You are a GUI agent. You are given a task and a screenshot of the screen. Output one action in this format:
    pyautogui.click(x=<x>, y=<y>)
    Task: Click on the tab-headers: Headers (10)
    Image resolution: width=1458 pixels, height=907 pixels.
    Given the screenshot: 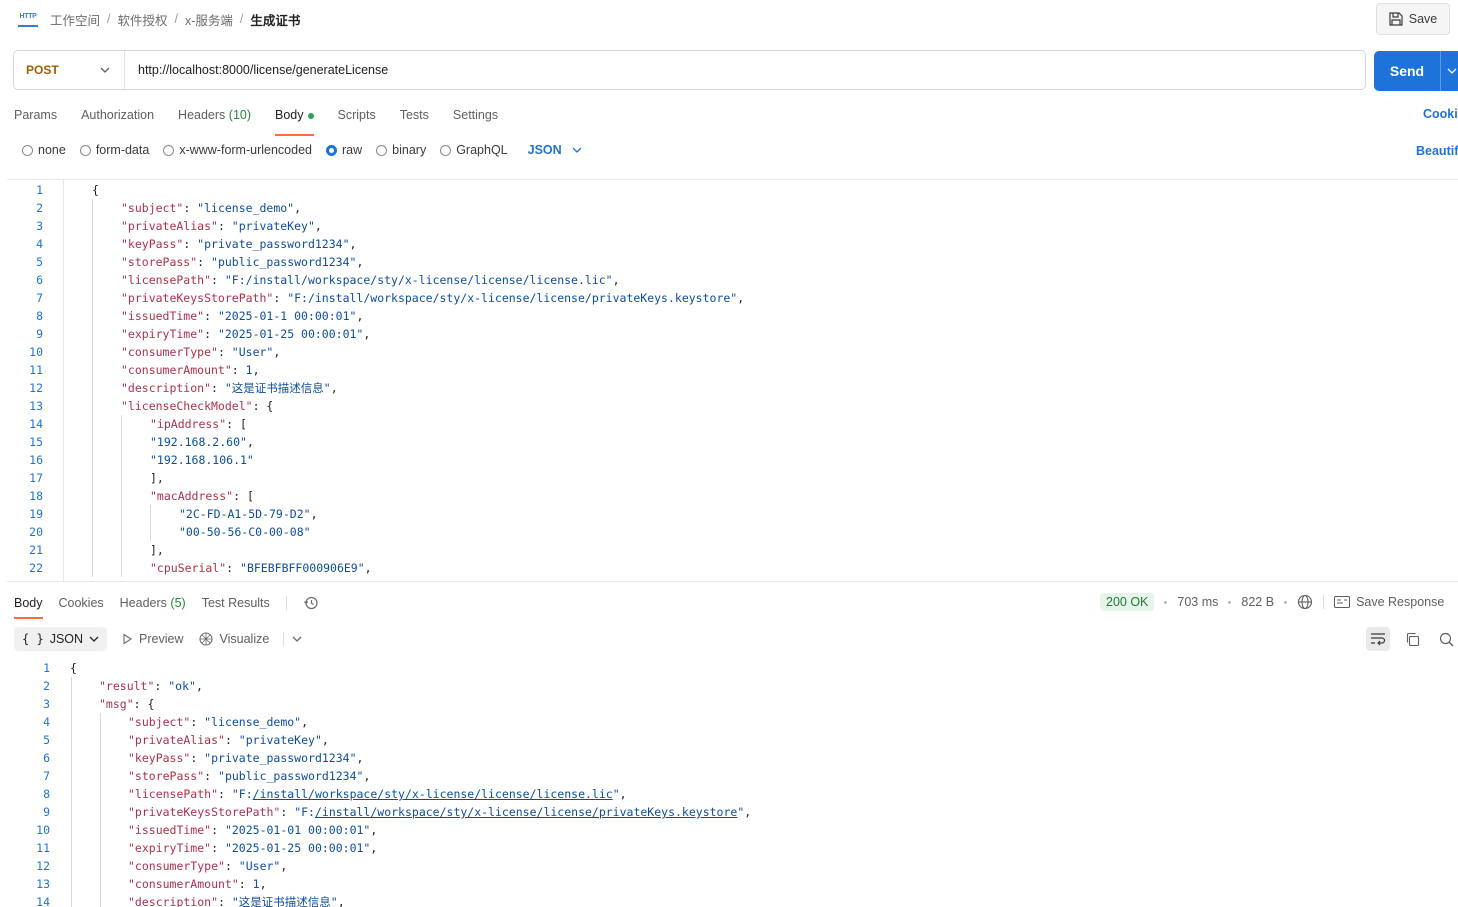 What is the action you would take?
    pyautogui.click(x=214, y=117)
    